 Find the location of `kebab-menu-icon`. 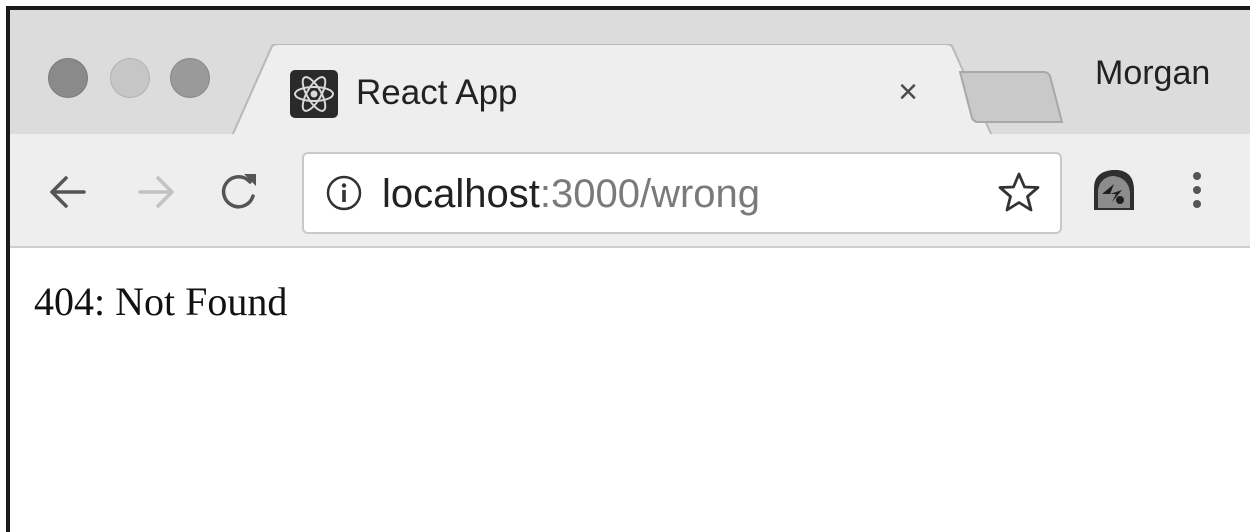

kebab-menu-icon is located at coordinates (1197, 190).